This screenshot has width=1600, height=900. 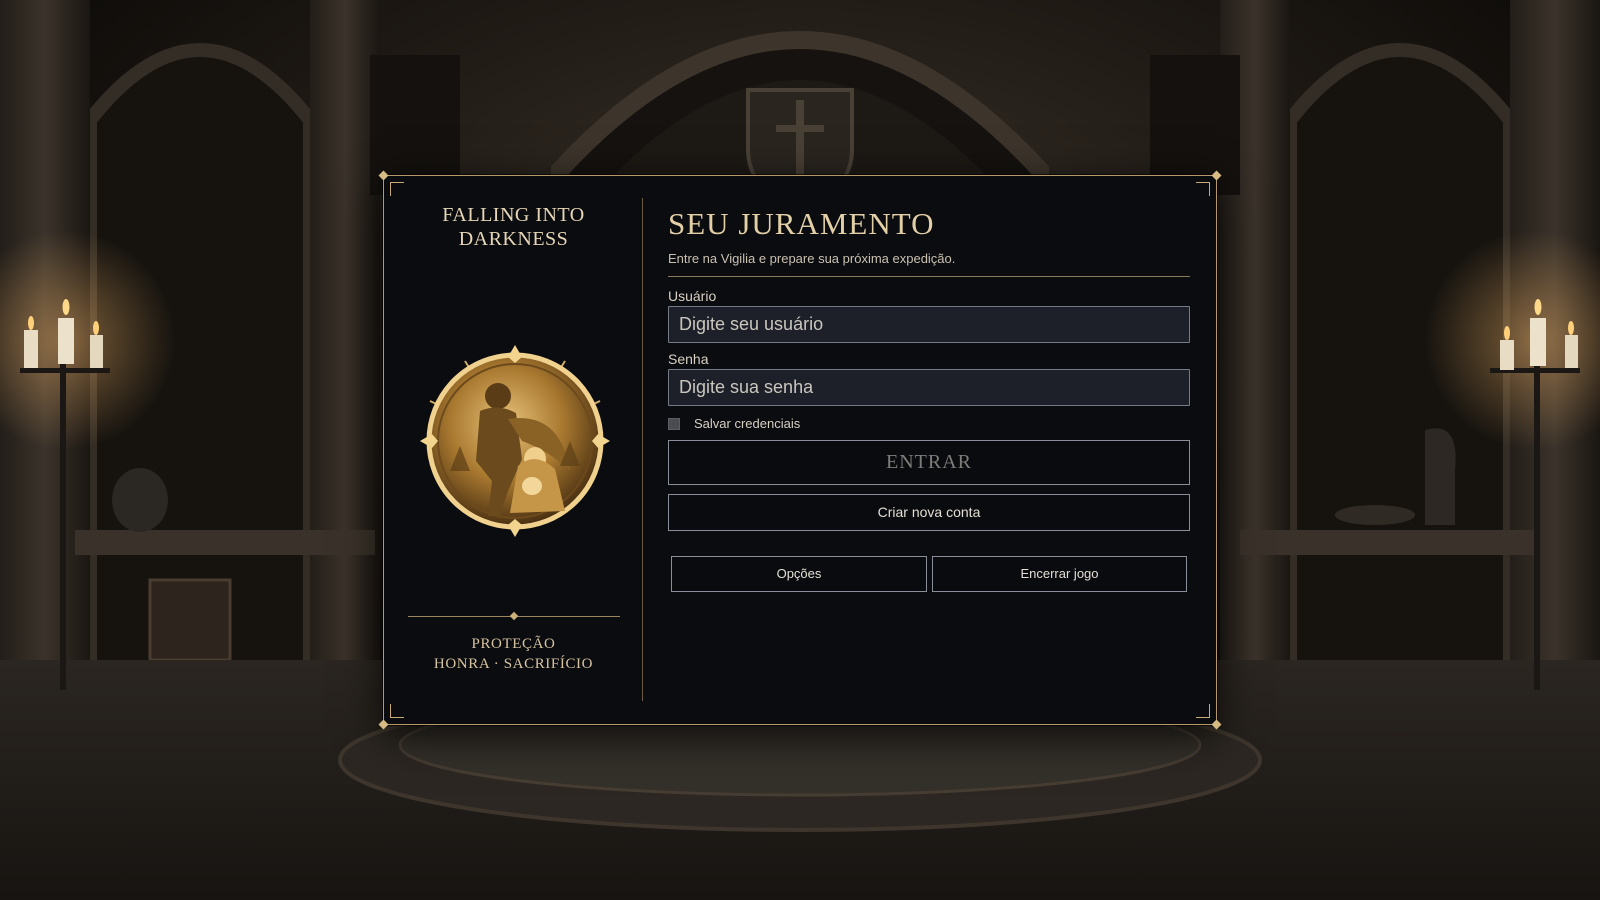 What do you see at coordinates (513, 644) in the screenshot?
I see `motto-line-protection: PROTEÇÃO` at bounding box center [513, 644].